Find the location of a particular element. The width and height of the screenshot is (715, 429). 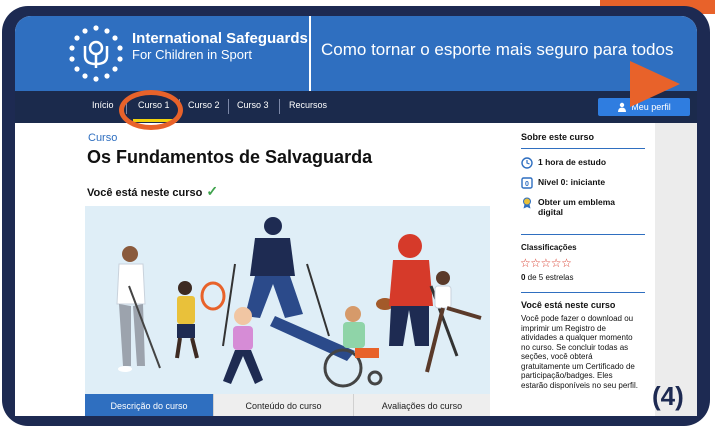

badge-text-line2: digital is located at coordinates (551, 212).